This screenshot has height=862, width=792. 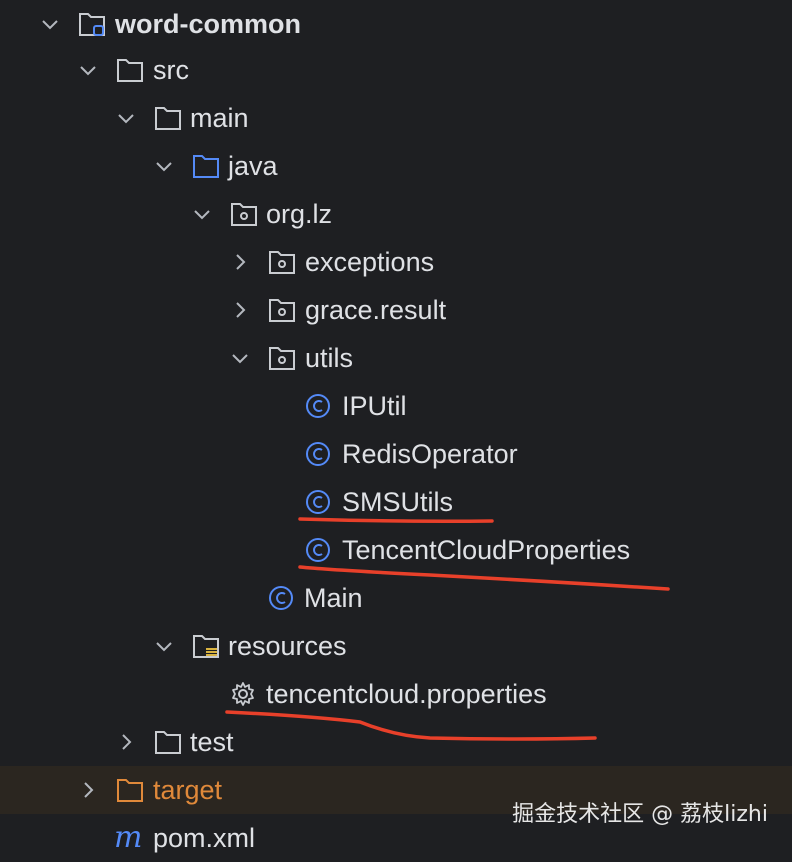 I want to click on tree-row-tencentcloud-properties-file: tencentcloud.properties, so click(x=396, y=694).